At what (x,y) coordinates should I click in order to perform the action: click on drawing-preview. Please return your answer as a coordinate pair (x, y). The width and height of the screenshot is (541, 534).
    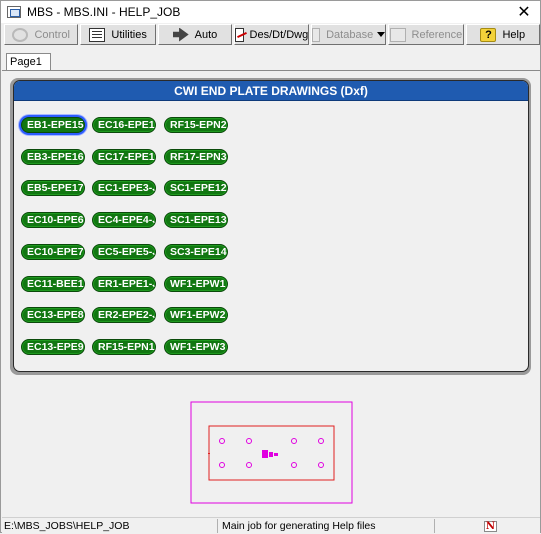
    Looking at the image, I should click on (271, 452).